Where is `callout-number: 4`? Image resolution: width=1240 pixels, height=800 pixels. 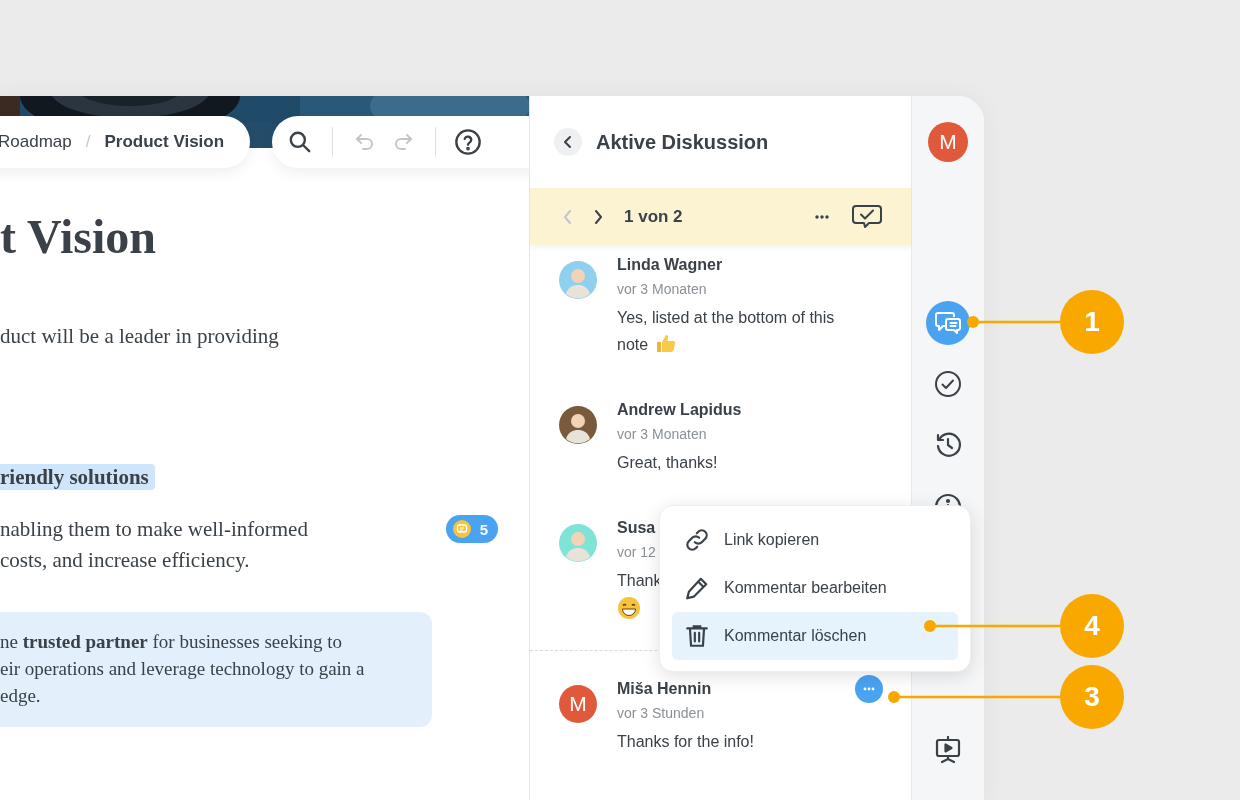 callout-number: 4 is located at coordinates (1092, 626).